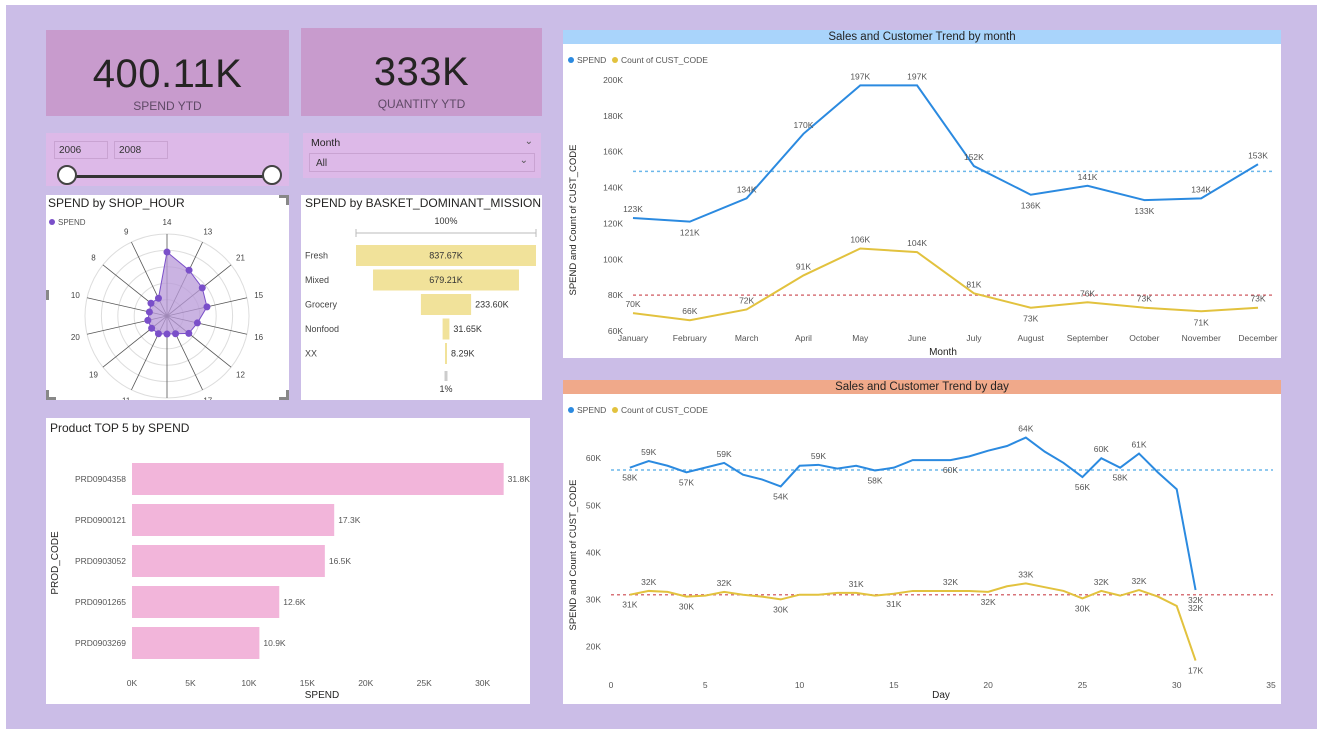 This screenshot has height=735, width=1324. I want to click on top5-value-label: 10.9K, so click(274, 643).